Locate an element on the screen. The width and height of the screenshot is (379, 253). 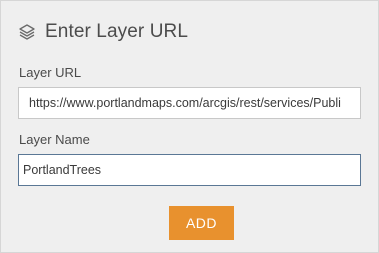
add-button: ADD is located at coordinates (201, 223).